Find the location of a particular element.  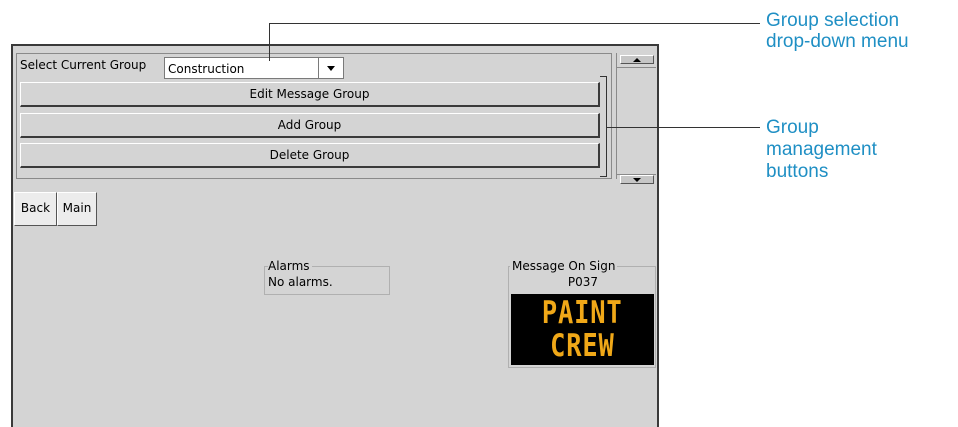

scroll-up-arrow-icon is located at coordinates (637, 59).